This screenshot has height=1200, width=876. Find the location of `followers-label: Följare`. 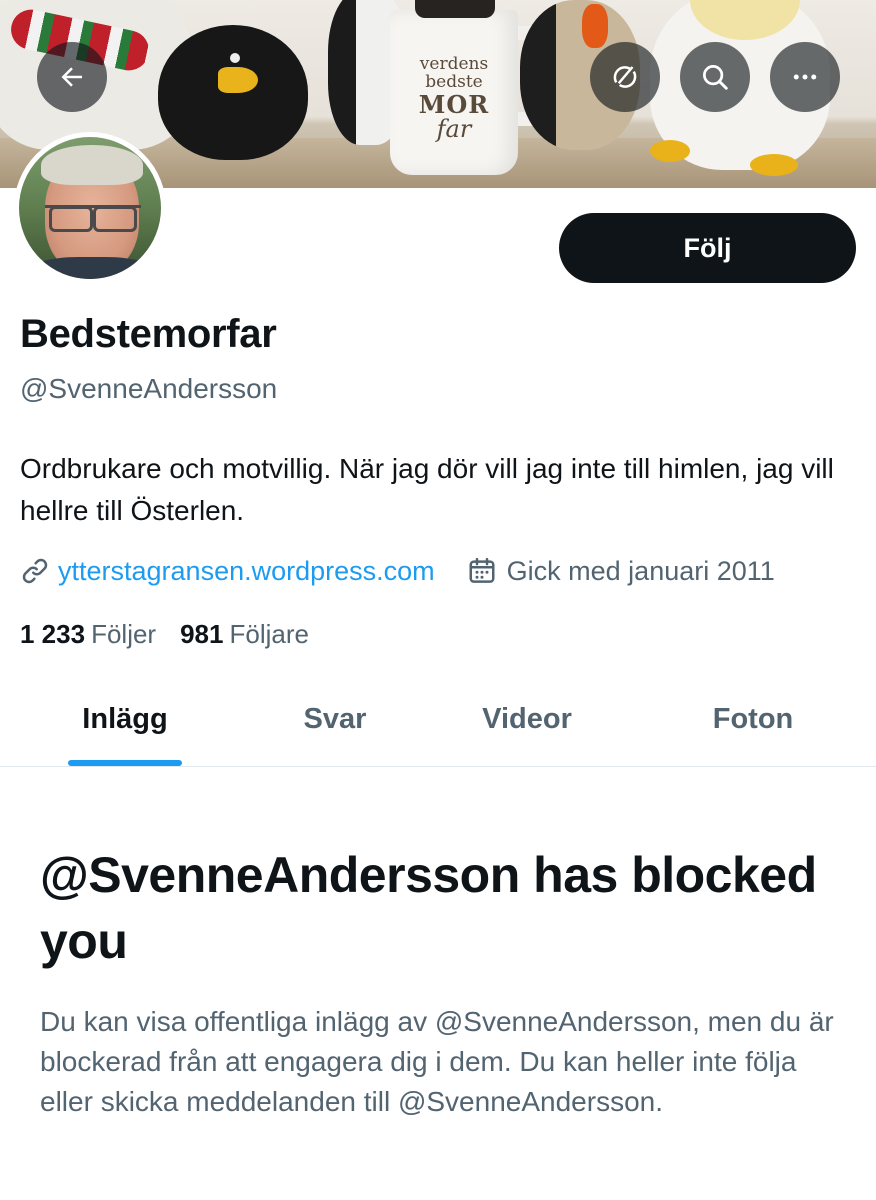

followers-label: Följare is located at coordinates (269, 633).